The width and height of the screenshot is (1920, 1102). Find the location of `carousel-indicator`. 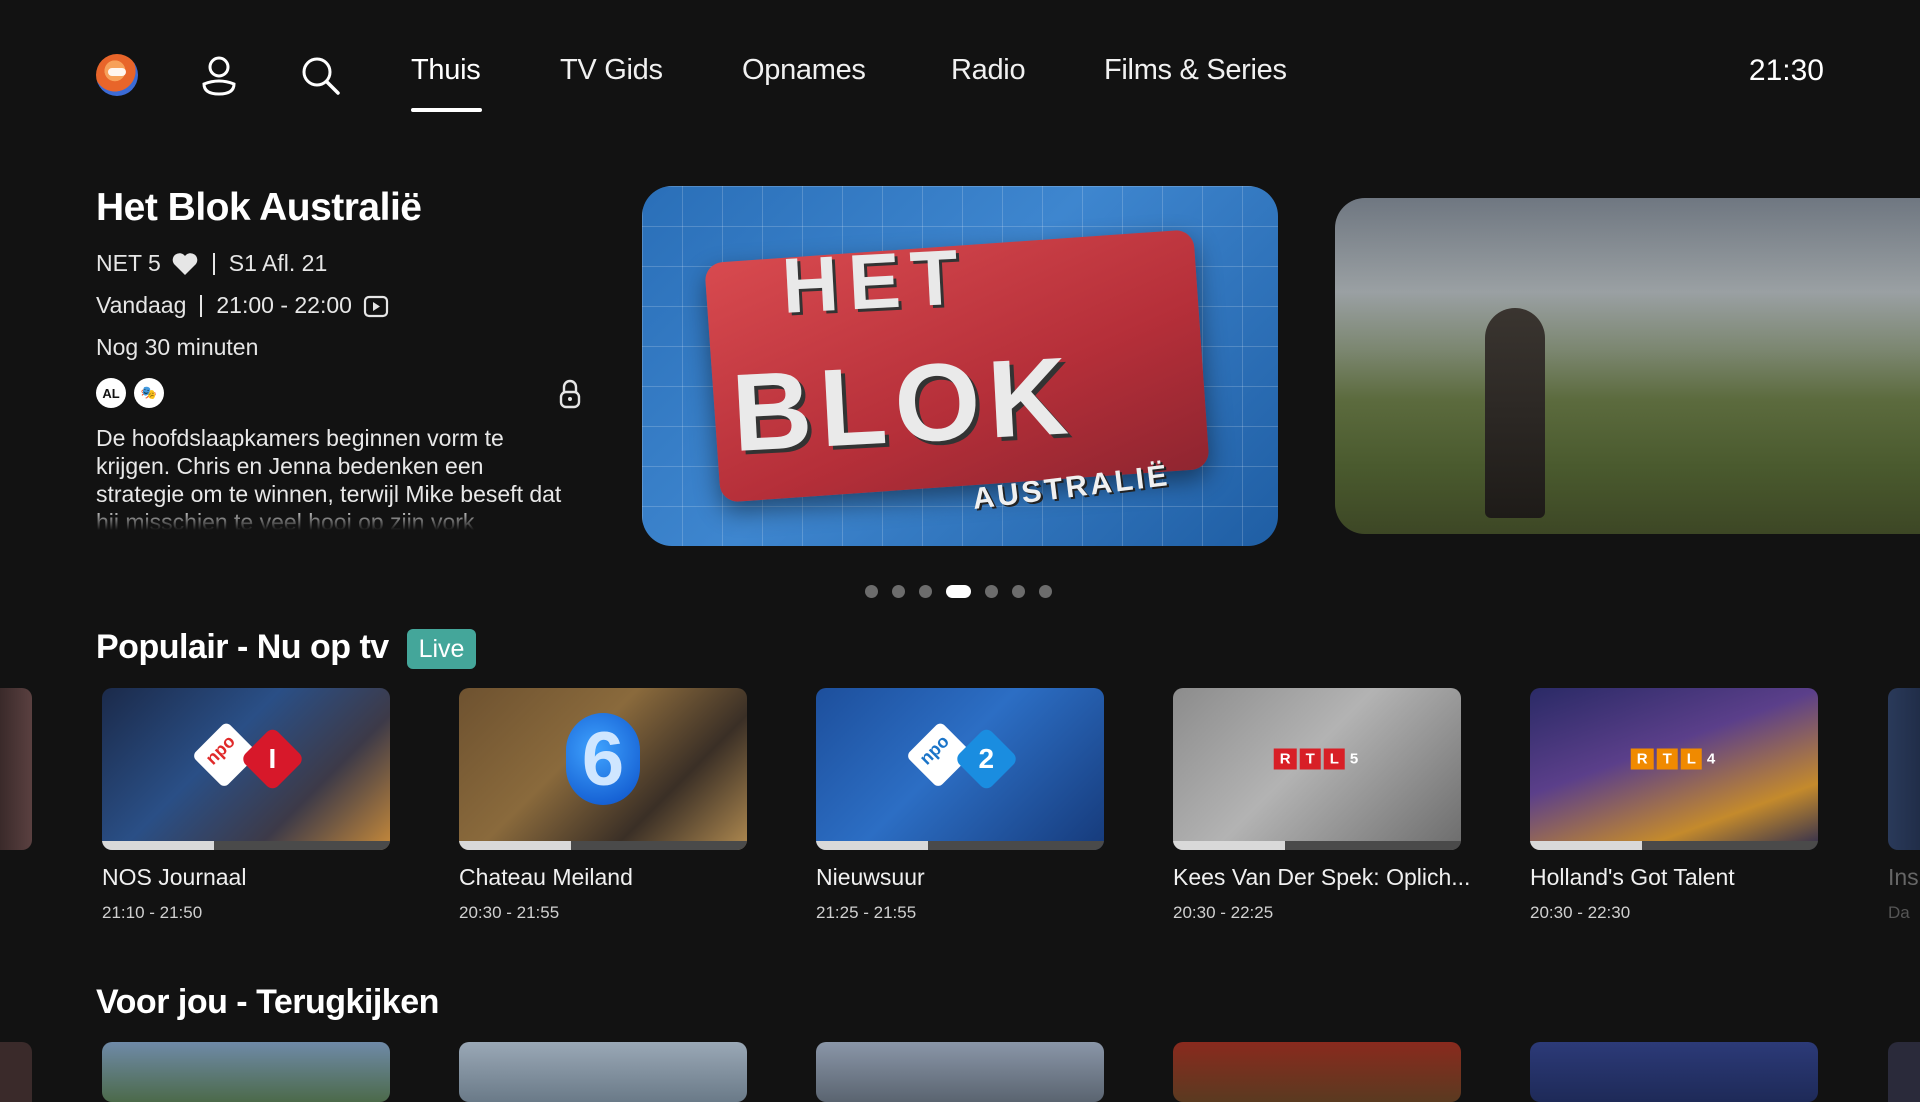

carousel-indicator is located at coordinates (958, 591).